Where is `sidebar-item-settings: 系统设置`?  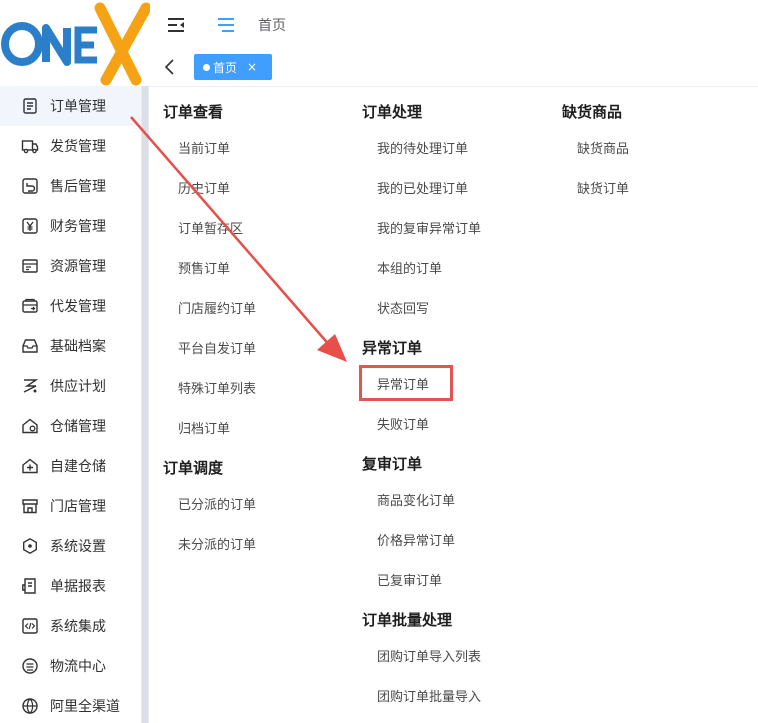
sidebar-item-settings: 系统设置 is located at coordinates (70, 546).